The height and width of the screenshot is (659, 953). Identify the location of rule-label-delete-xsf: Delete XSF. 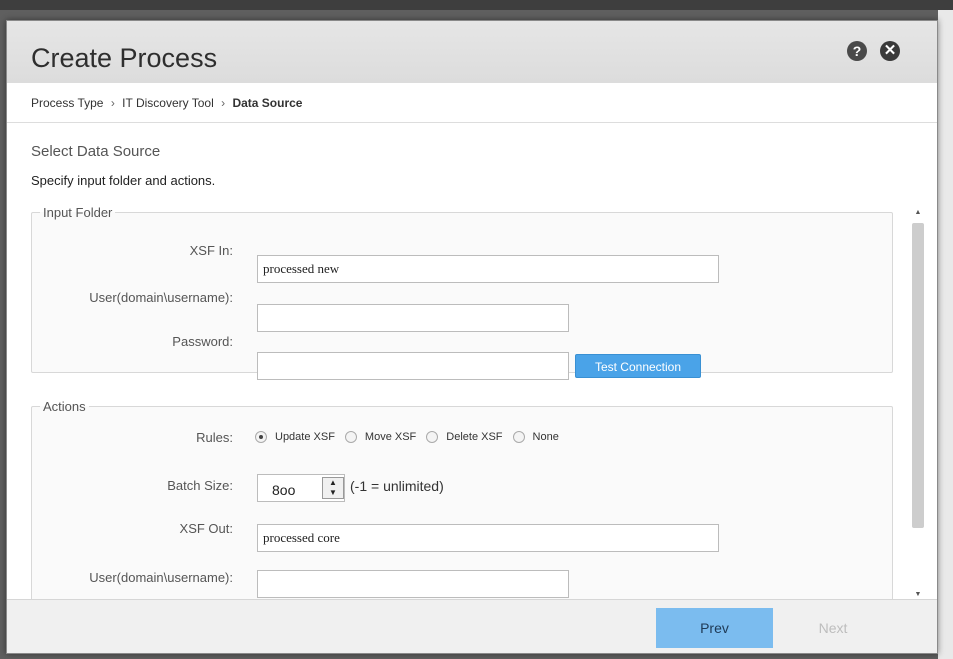
(474, 437).